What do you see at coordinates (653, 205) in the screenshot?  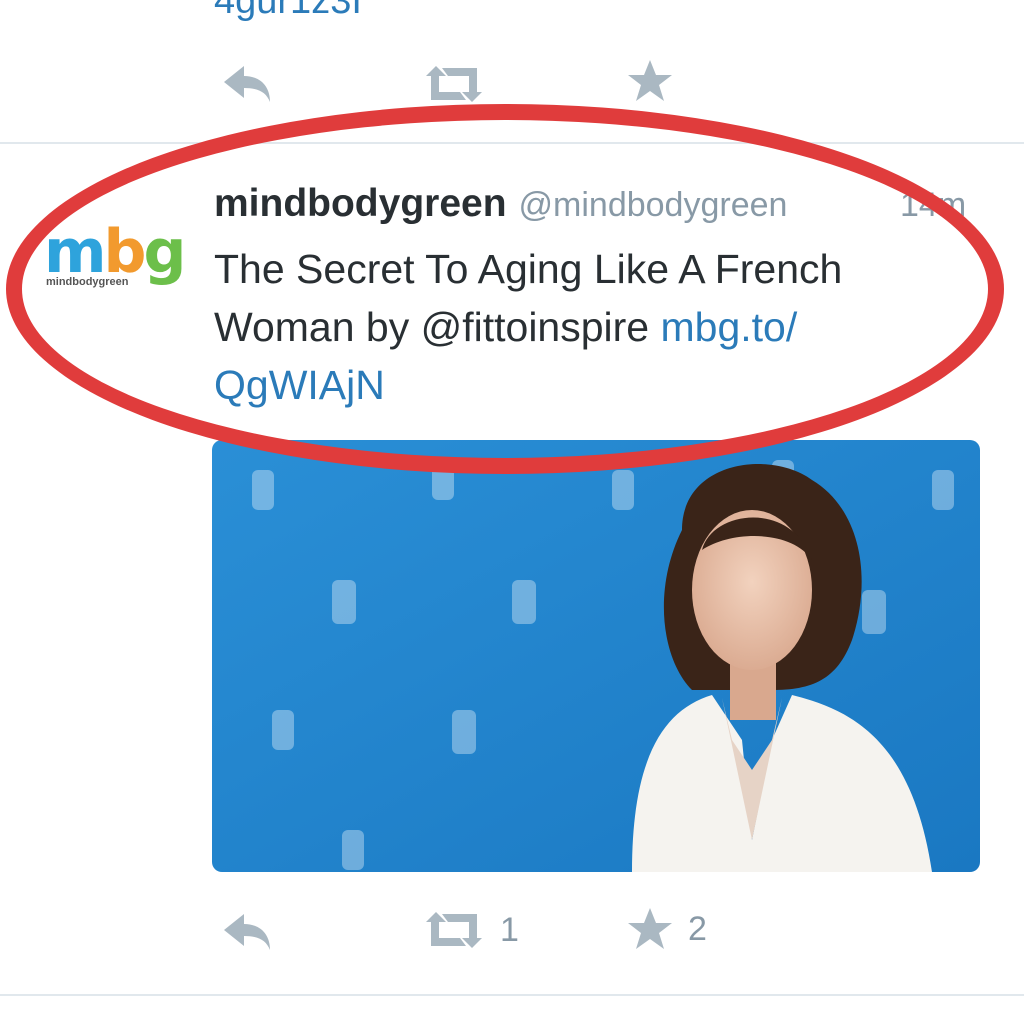 I see `user-handle: @mindbodygreen` at bounding box center [653, 205].